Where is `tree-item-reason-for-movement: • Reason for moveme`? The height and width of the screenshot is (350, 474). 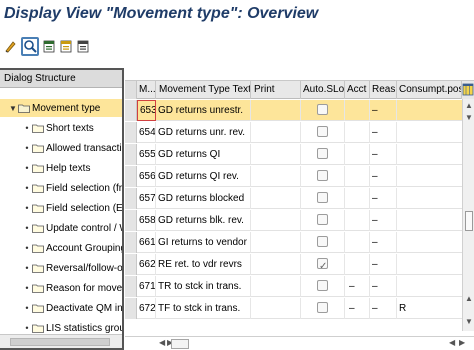 tree-item-reason-for-movement: • Reason for moveme is located at coordinates (72, 288).